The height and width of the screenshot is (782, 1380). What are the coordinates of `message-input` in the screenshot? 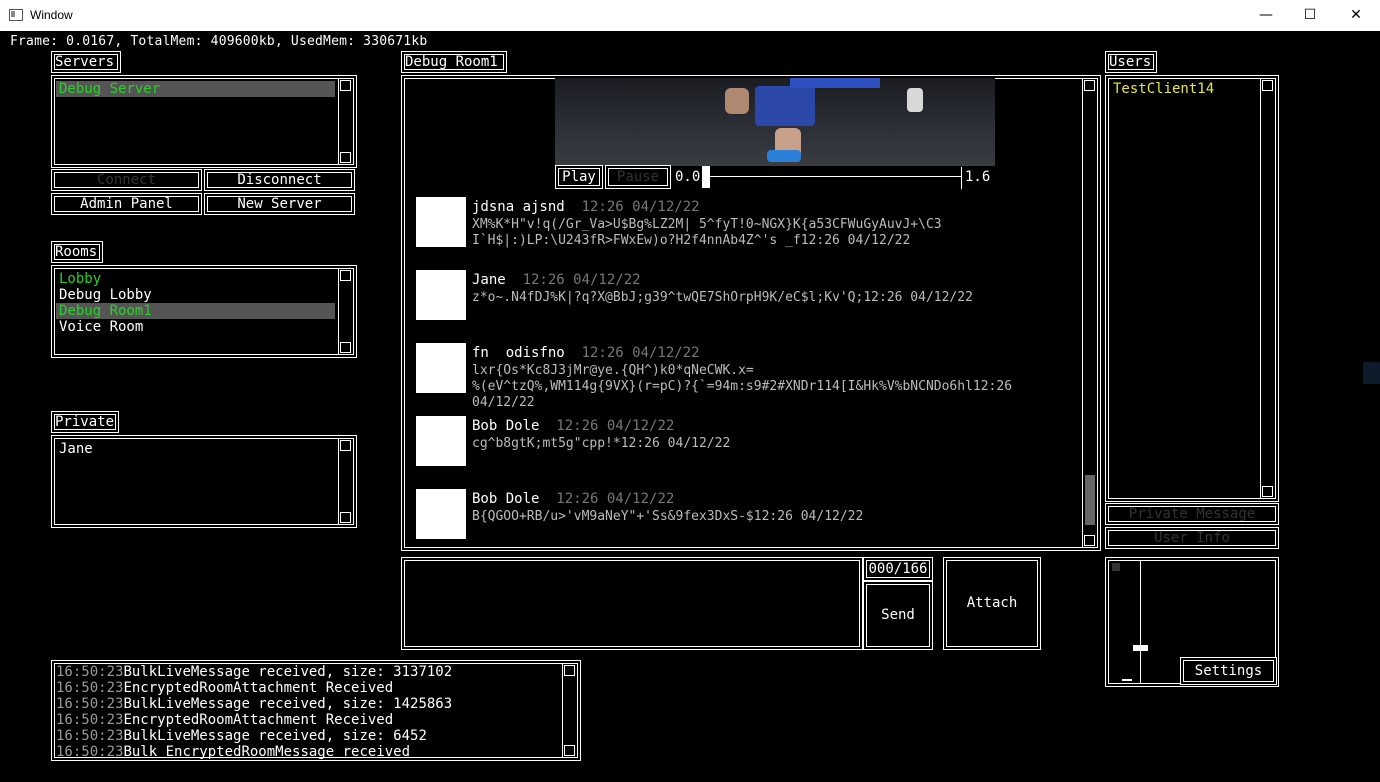 It's located at (632, 603).